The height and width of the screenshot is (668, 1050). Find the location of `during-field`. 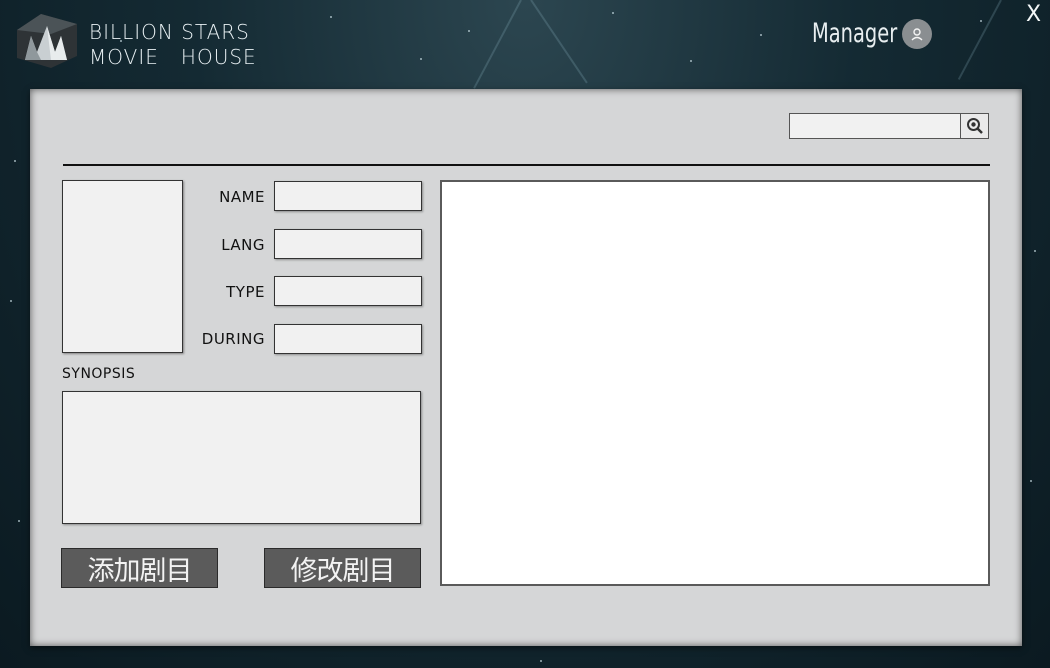

during-field is located at coordinates (348, 339).